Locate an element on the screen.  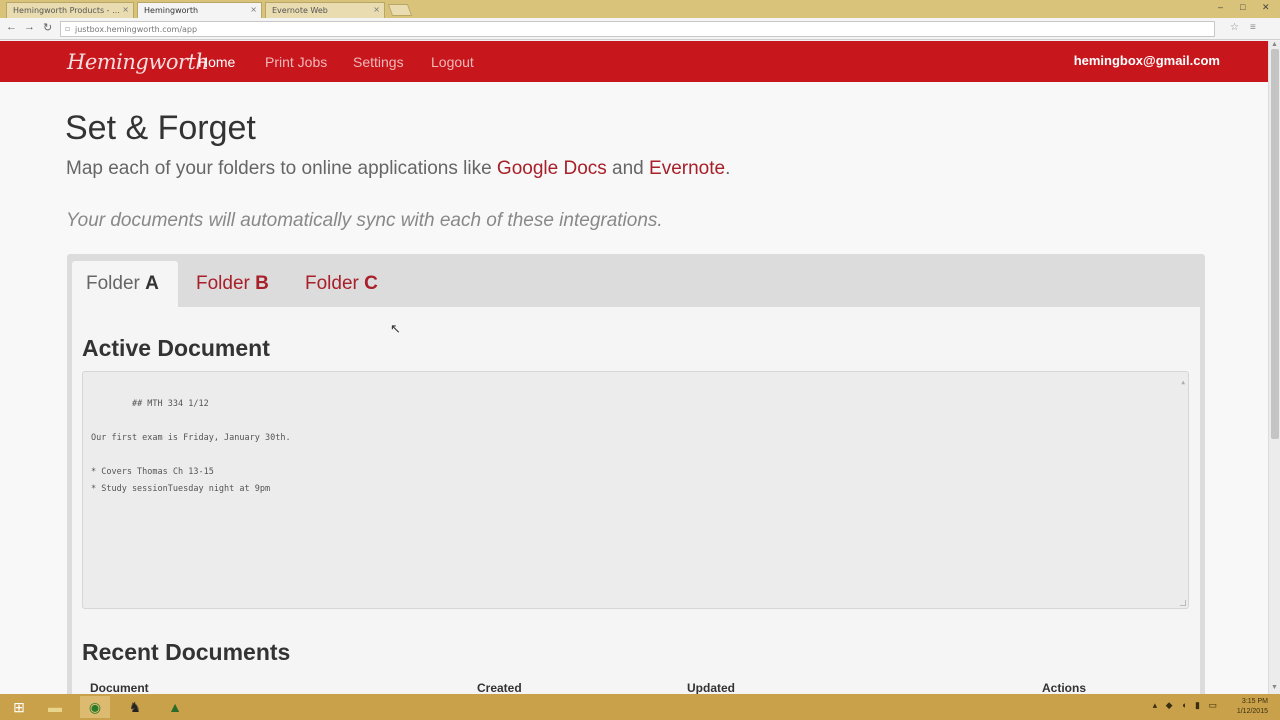
page-title: Set & Forget is located at coordinates (160, 128).